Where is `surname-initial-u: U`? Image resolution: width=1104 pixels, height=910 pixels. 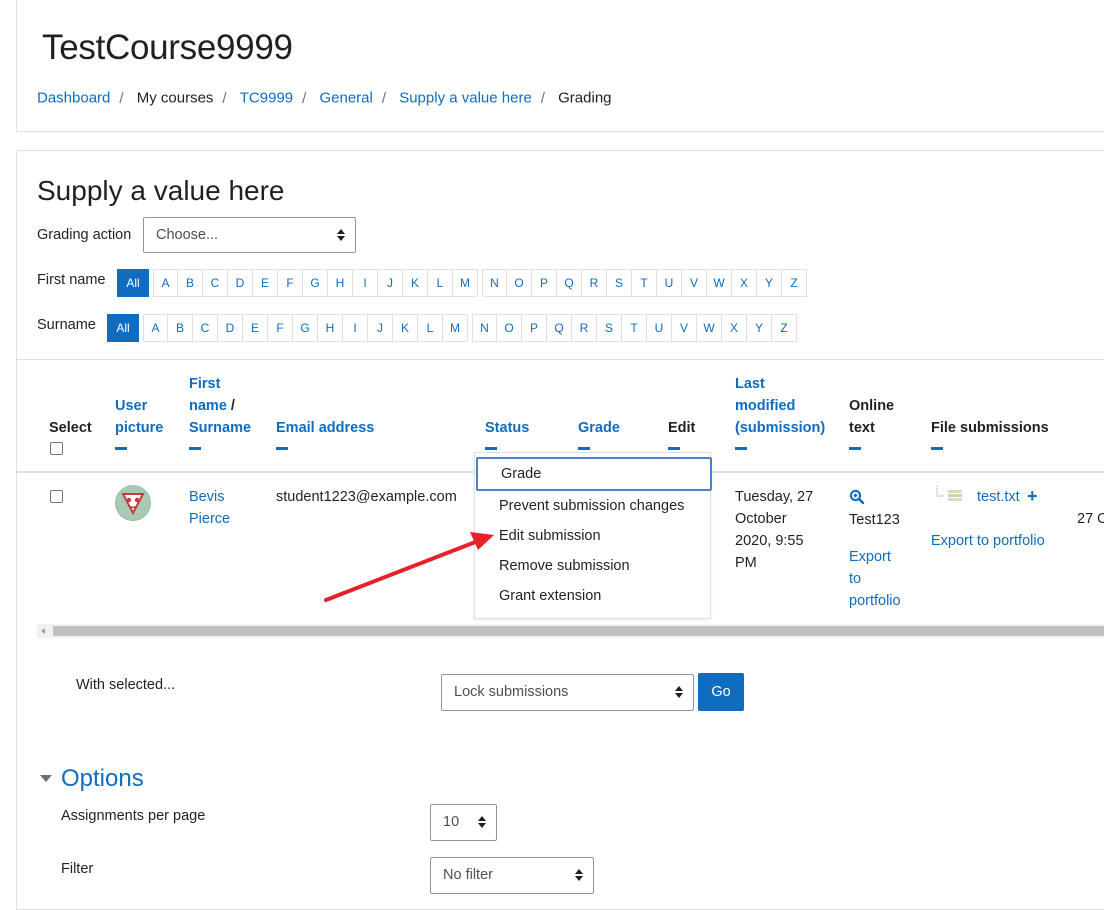 surname-initial-u: U is located at coordinates (659, 328).